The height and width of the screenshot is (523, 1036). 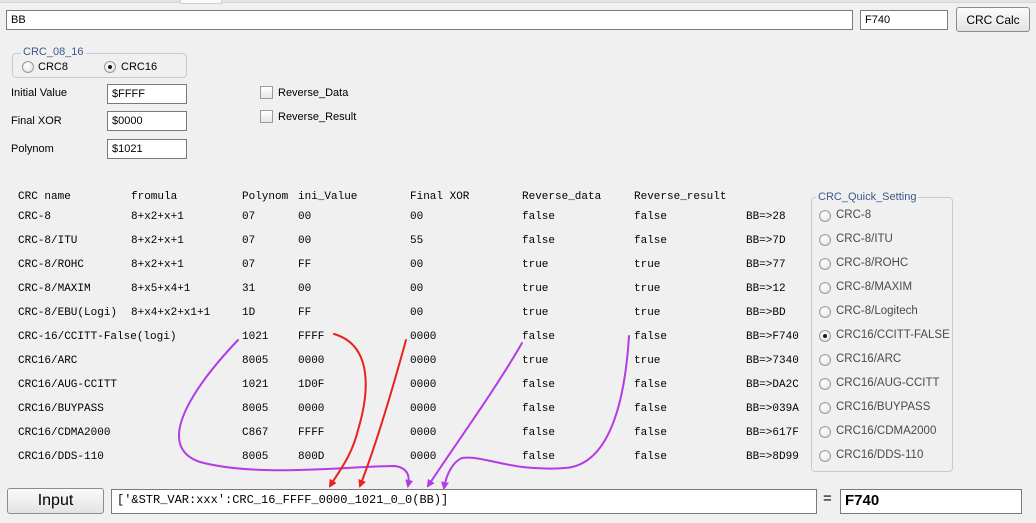 What do you see at coordinates (347, 410) in the screenshot?
I see `arrow-ini-to-expression` at bounding box center [347, 410].